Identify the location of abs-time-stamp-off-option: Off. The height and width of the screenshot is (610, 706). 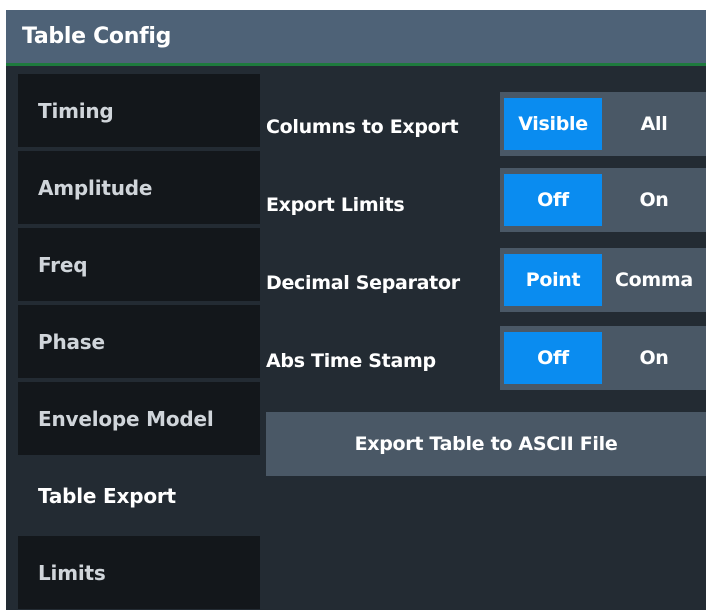
(553, 358).